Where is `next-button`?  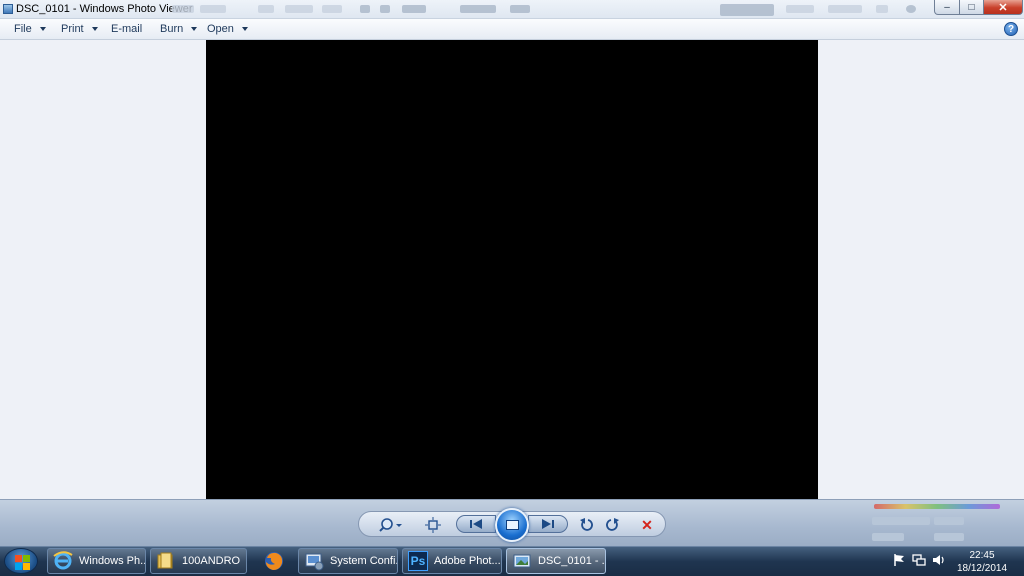
next-button is located at coordinates (548, 524).